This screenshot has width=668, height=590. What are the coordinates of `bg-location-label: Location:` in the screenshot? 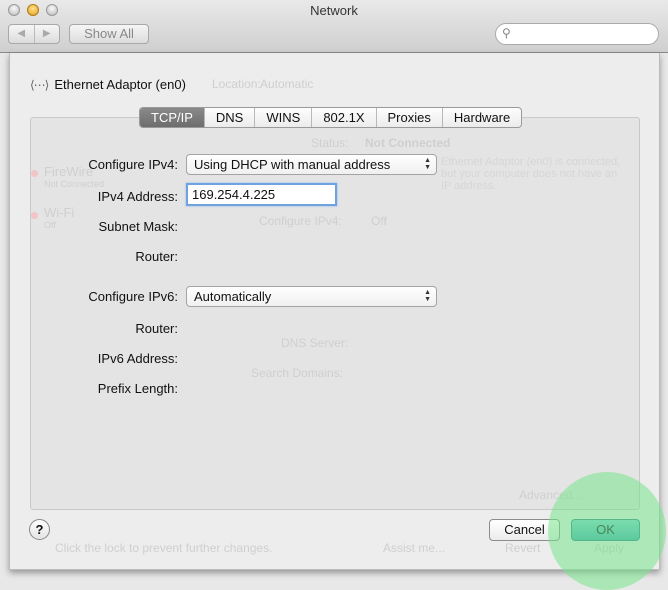 It's located at (236, 84).